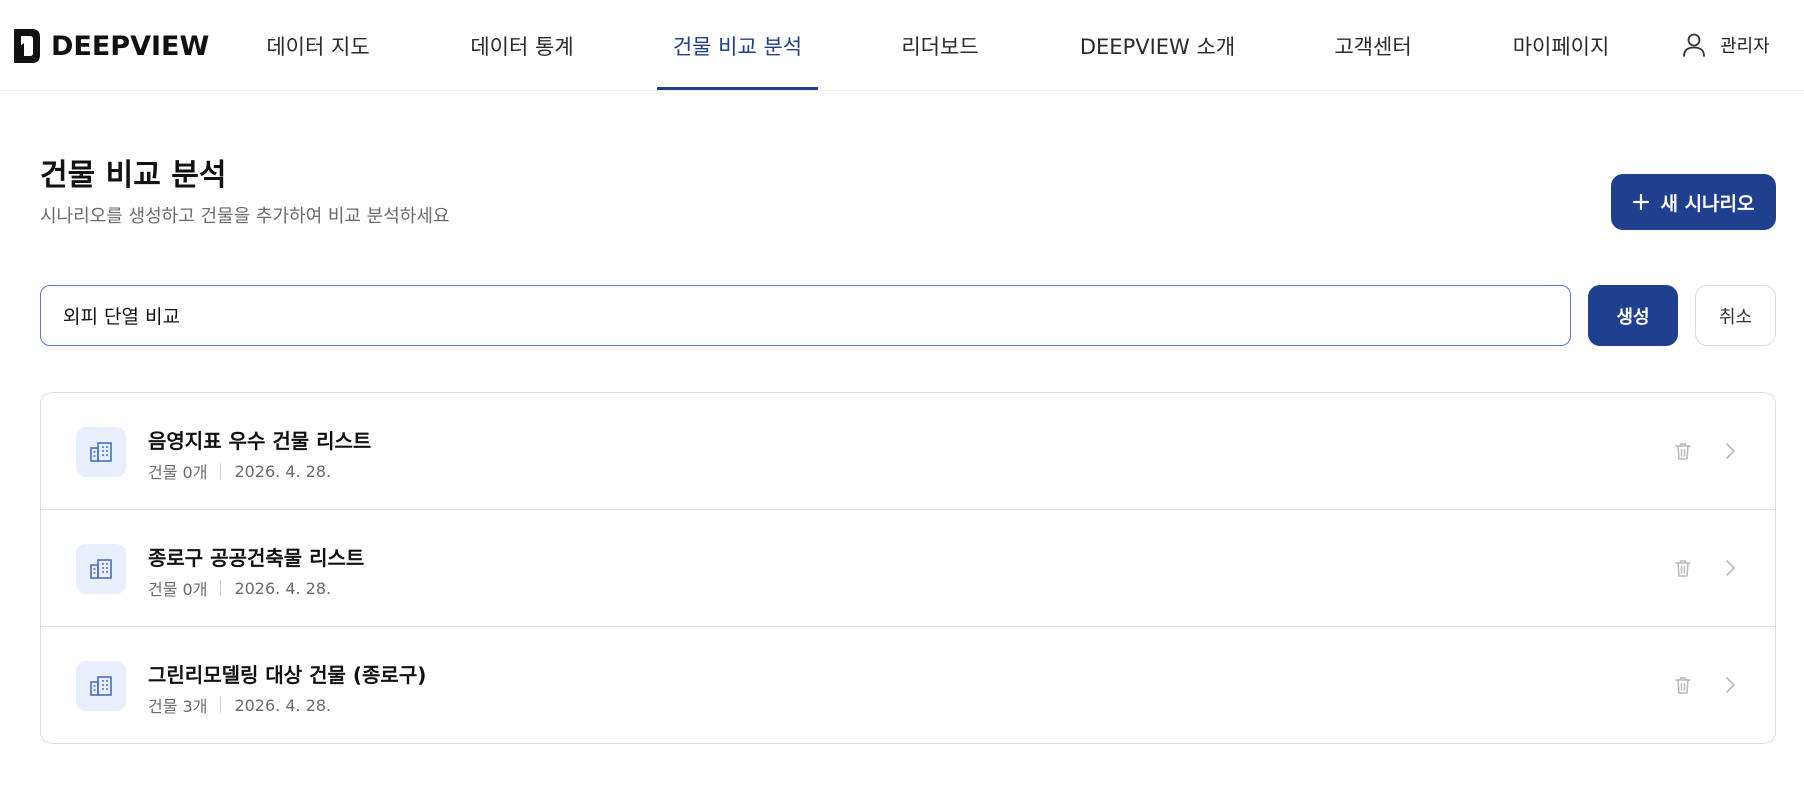 This screenshot has width=1804, height=786. I want to click on plus-icon, so click(1641, 202).